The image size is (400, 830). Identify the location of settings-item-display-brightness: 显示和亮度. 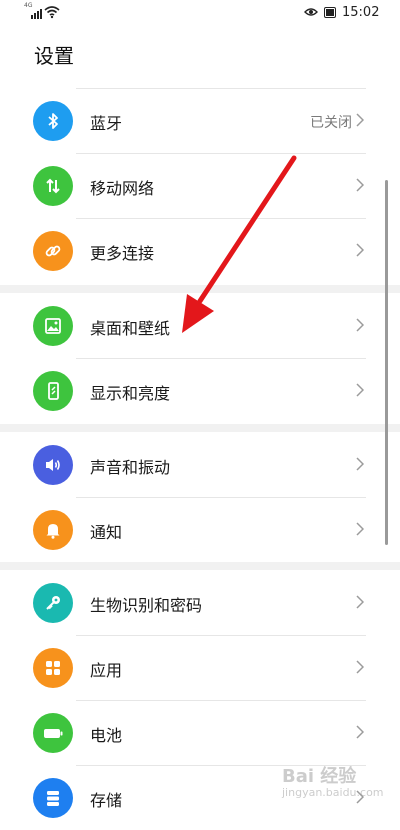
(200, 390).